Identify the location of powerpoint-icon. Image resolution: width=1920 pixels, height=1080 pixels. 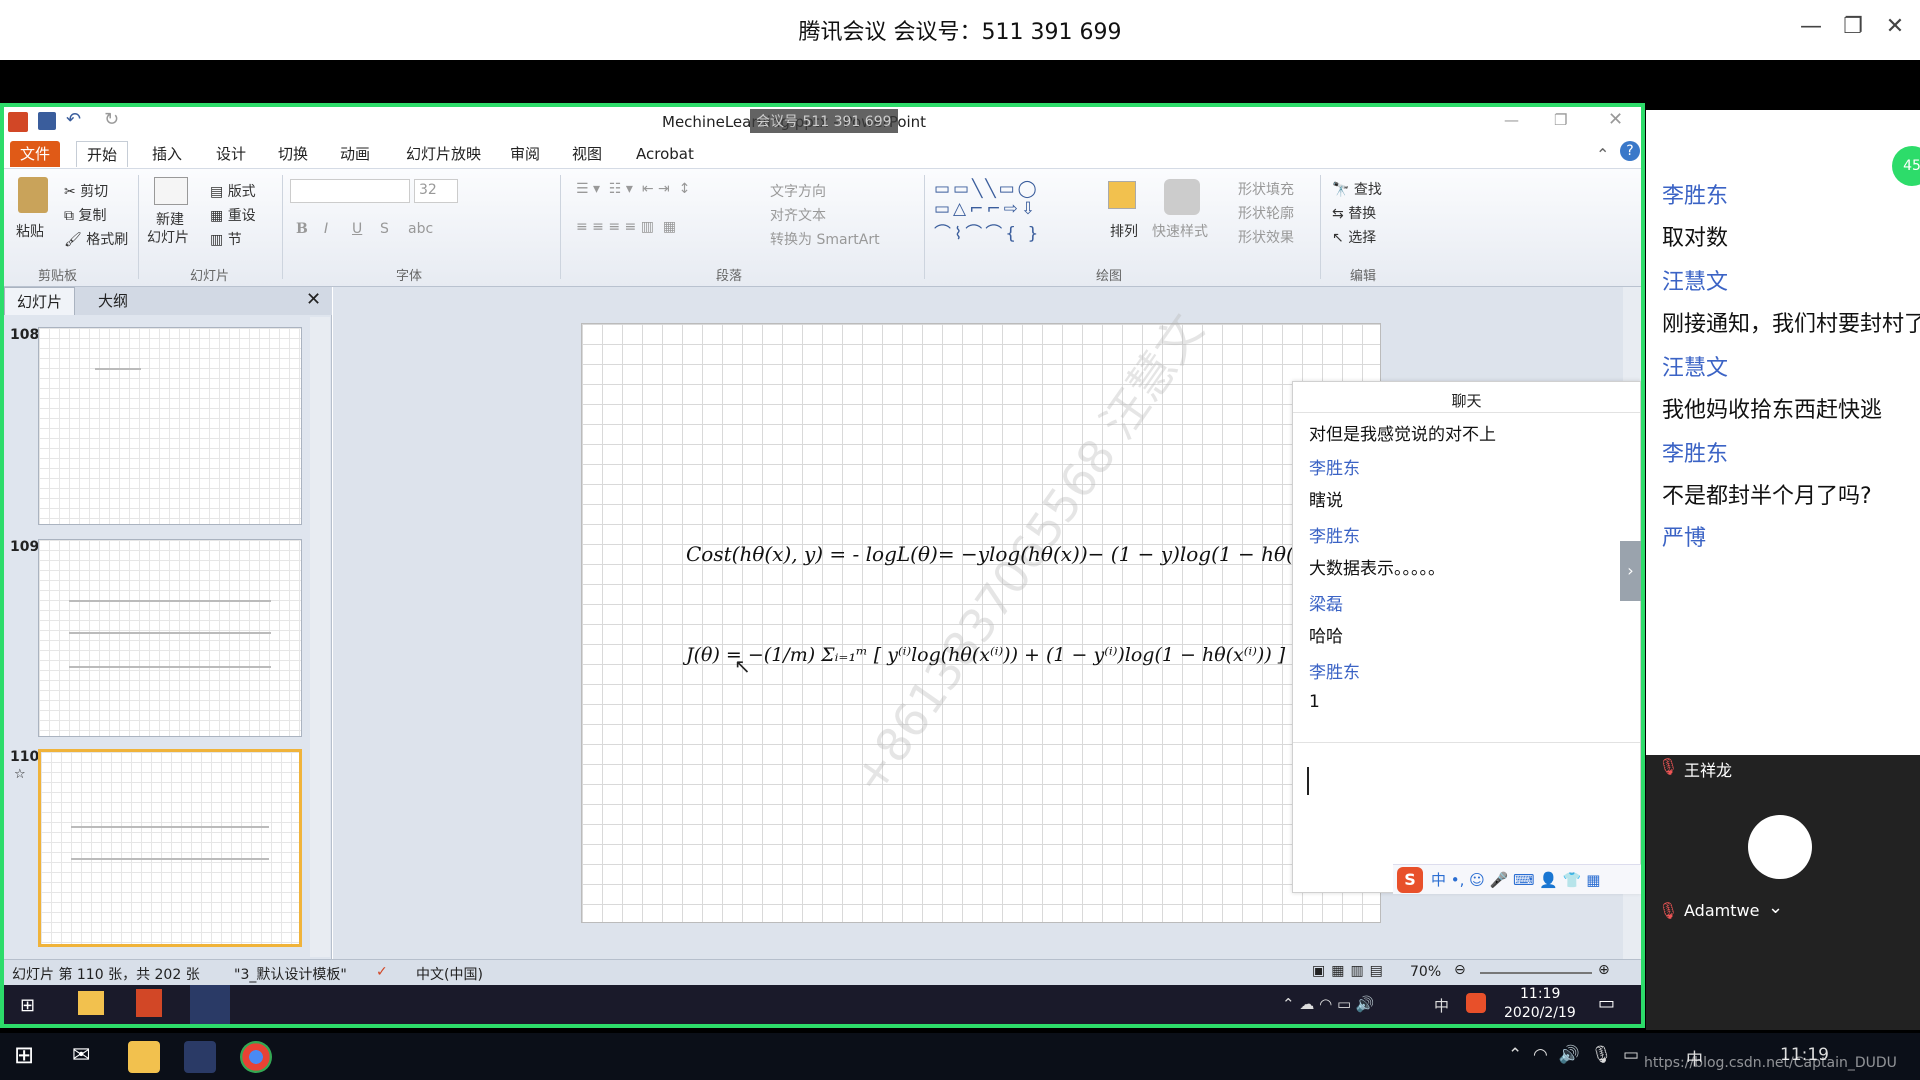
(18, 122).